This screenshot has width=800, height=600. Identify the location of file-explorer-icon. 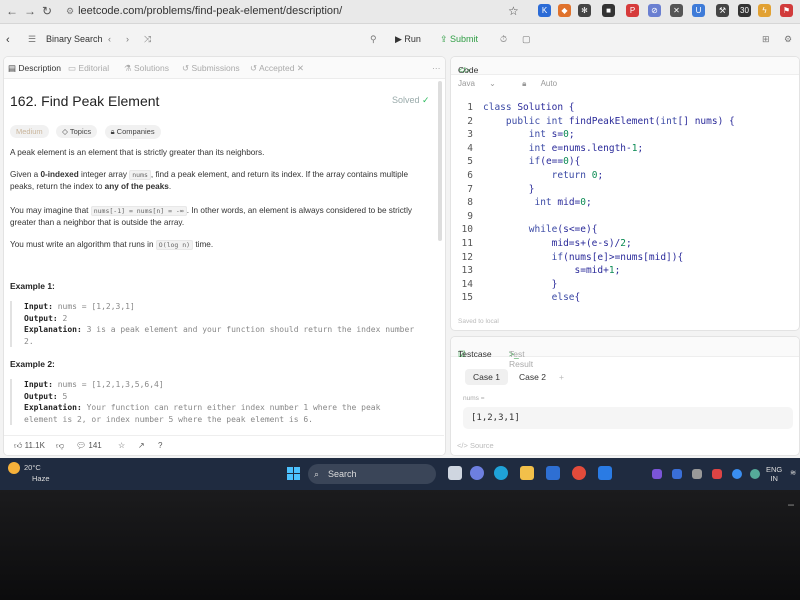
(527, 473).